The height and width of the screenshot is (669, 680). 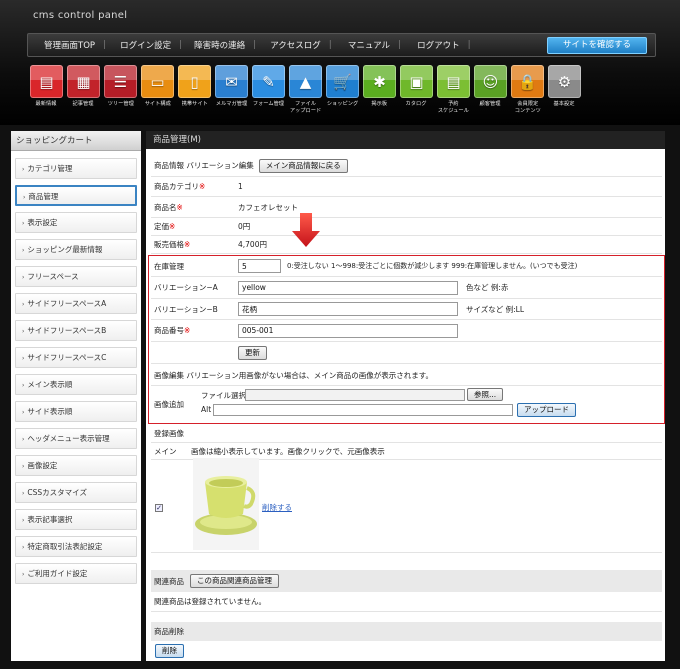 I want to click on module-tile: ✱, so click(x=379, y=81).